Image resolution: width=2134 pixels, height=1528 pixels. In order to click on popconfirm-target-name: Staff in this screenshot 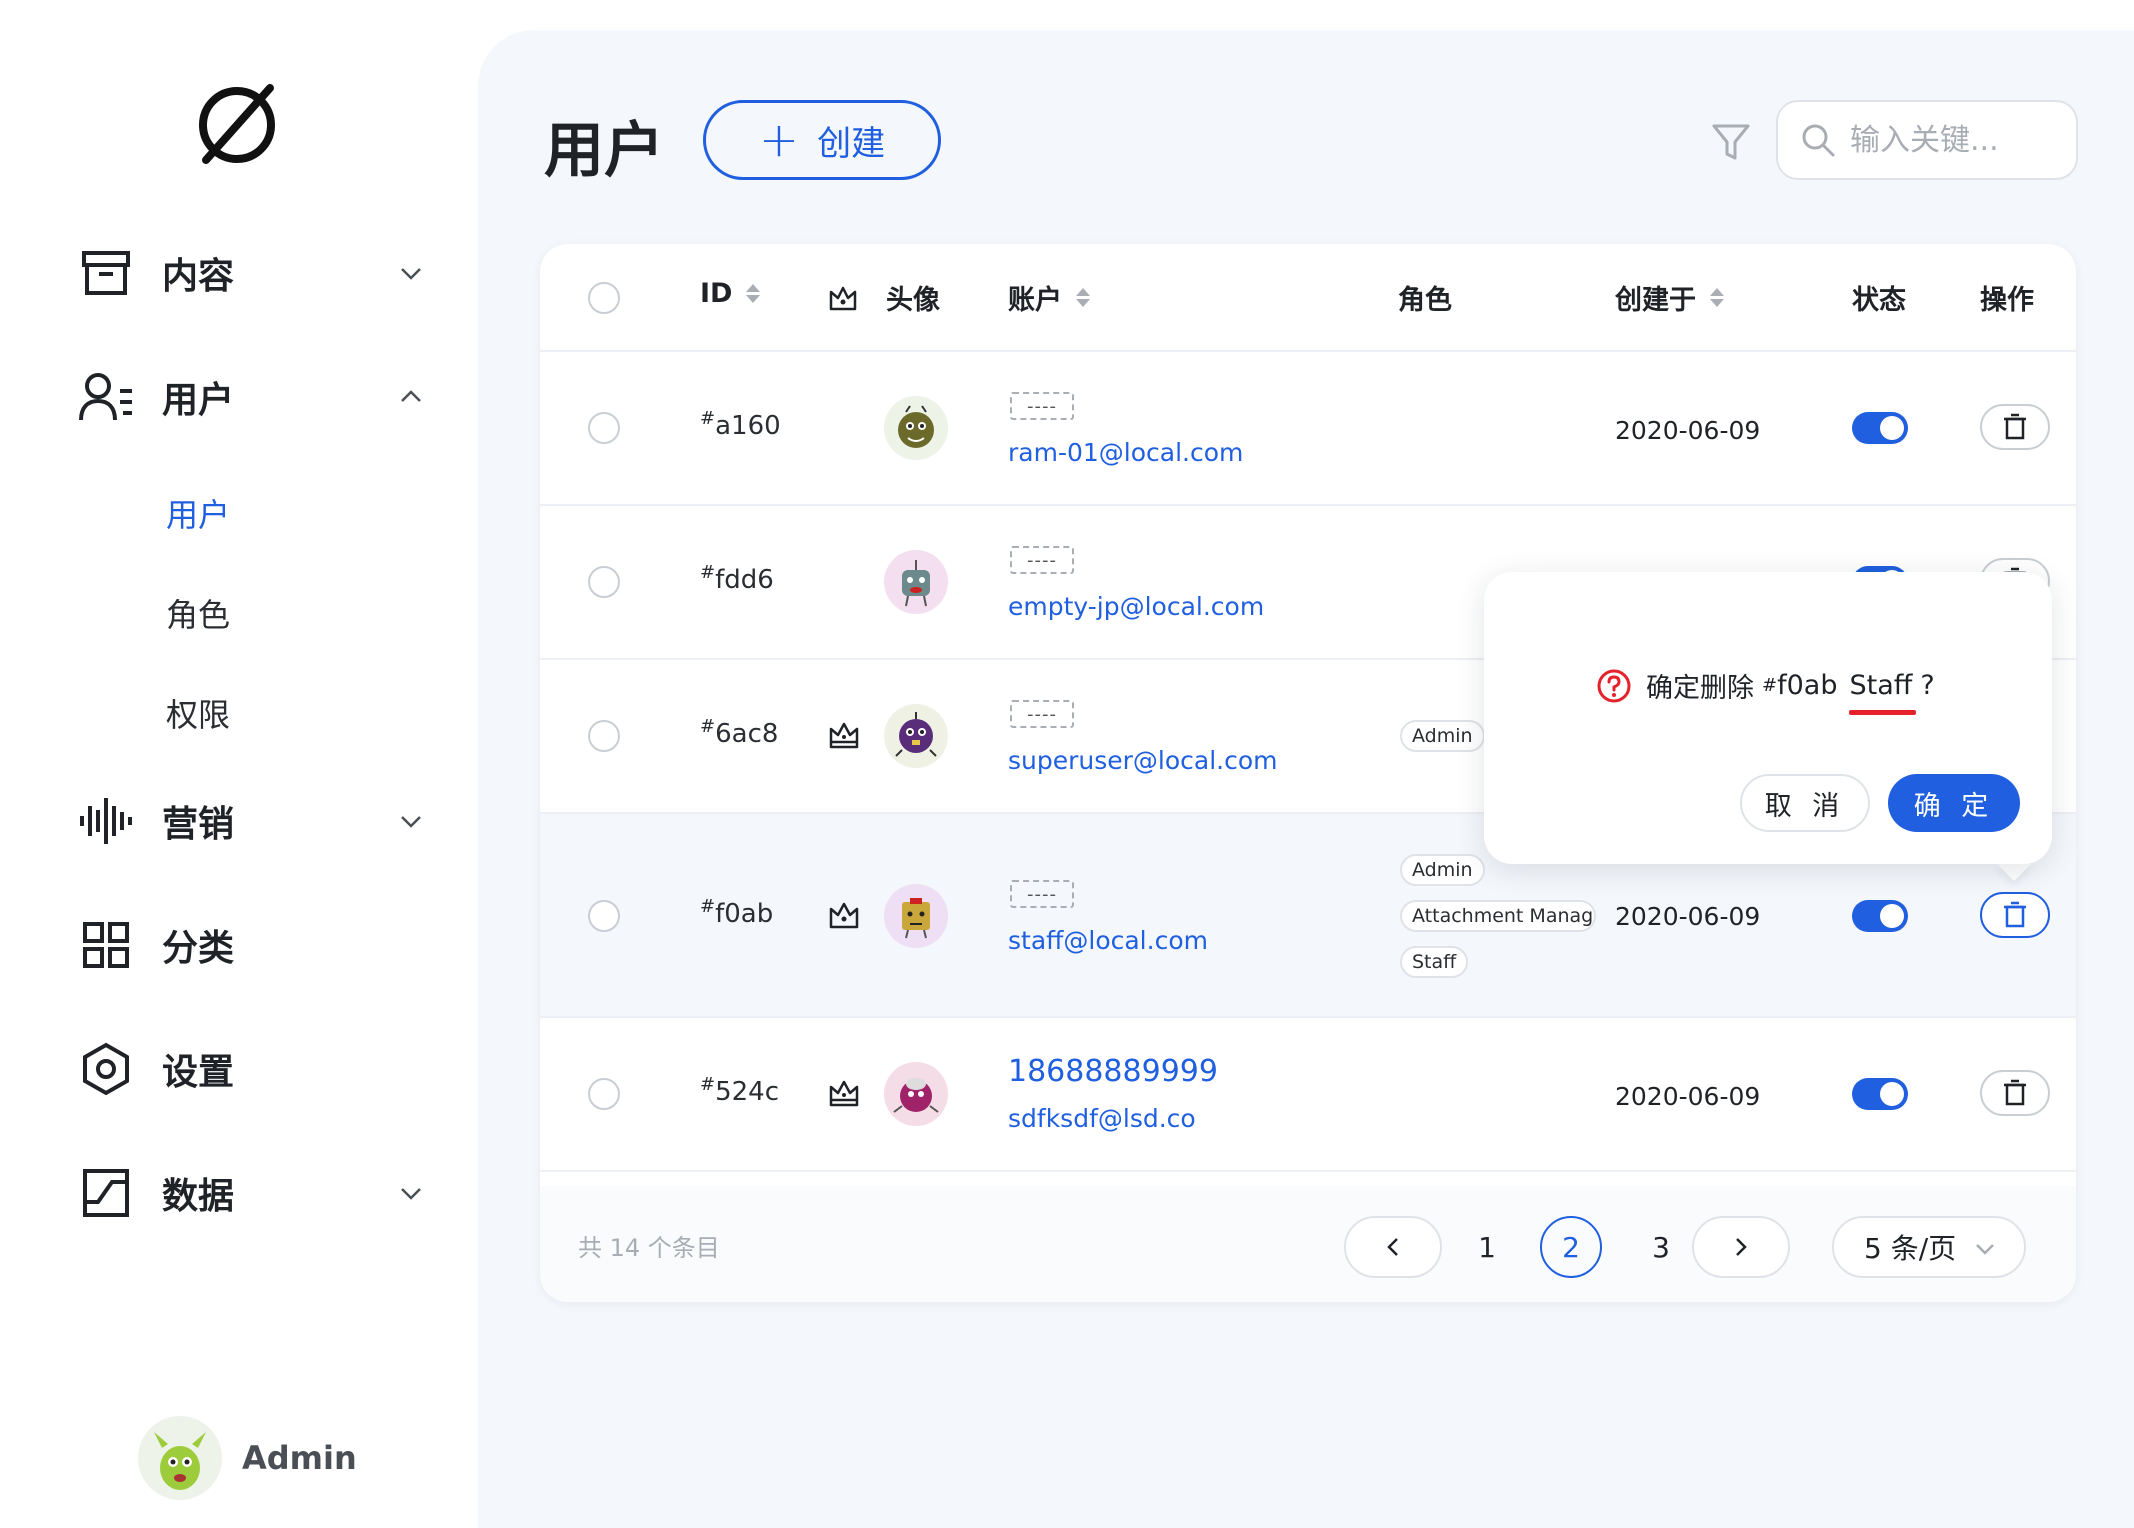, I will do `click(1883, 692)`.